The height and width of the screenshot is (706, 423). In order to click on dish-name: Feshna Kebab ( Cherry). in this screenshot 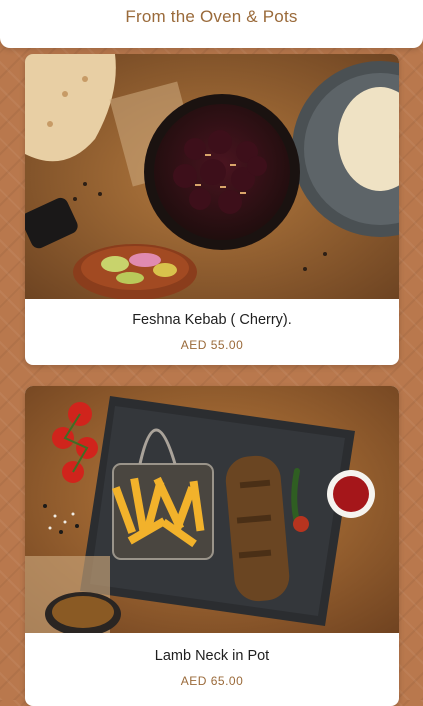, I will do `click(212, 320)`.